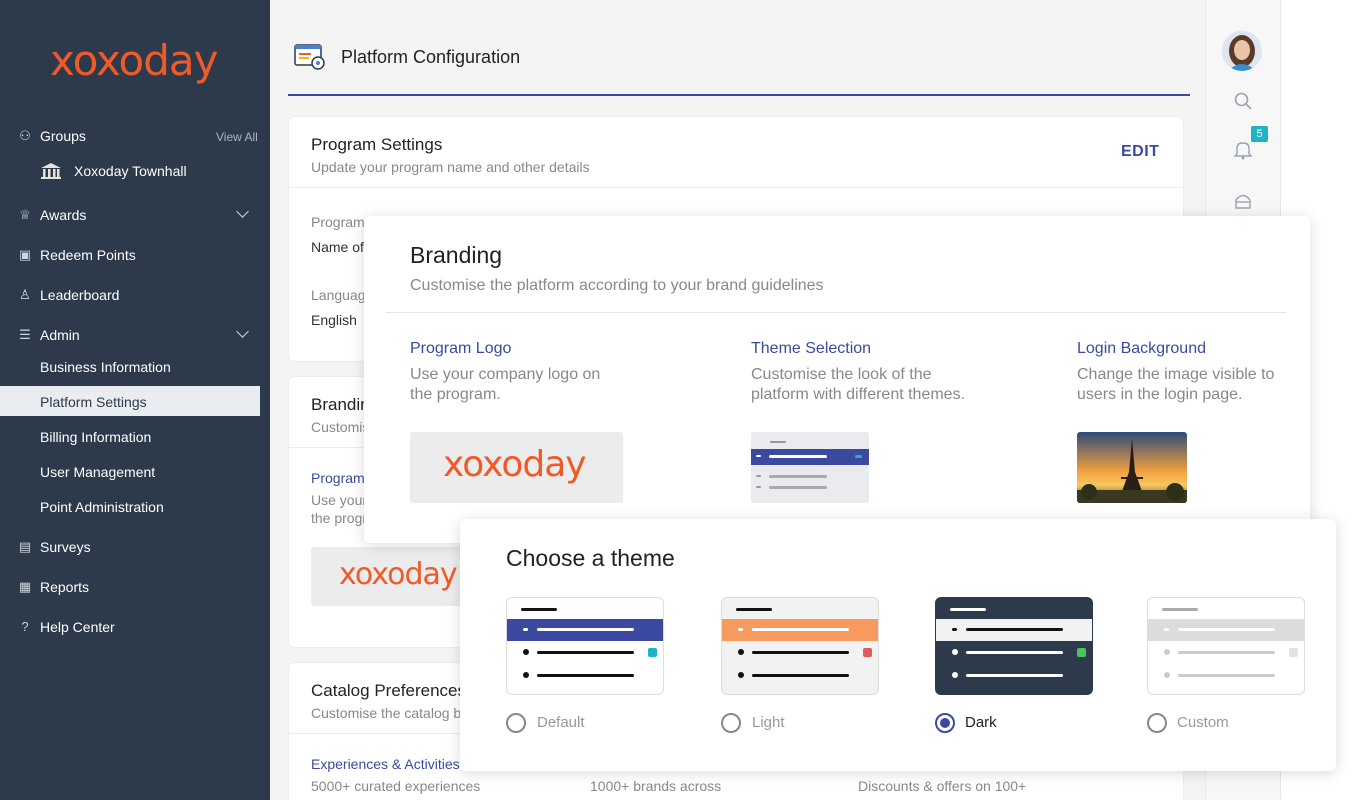 This screenshot has height=800, width=1355. What do you see at coordinates (25, 334) in the screenshot?
I see `sliders-icon: ☰` at bounding box center [25, 334].